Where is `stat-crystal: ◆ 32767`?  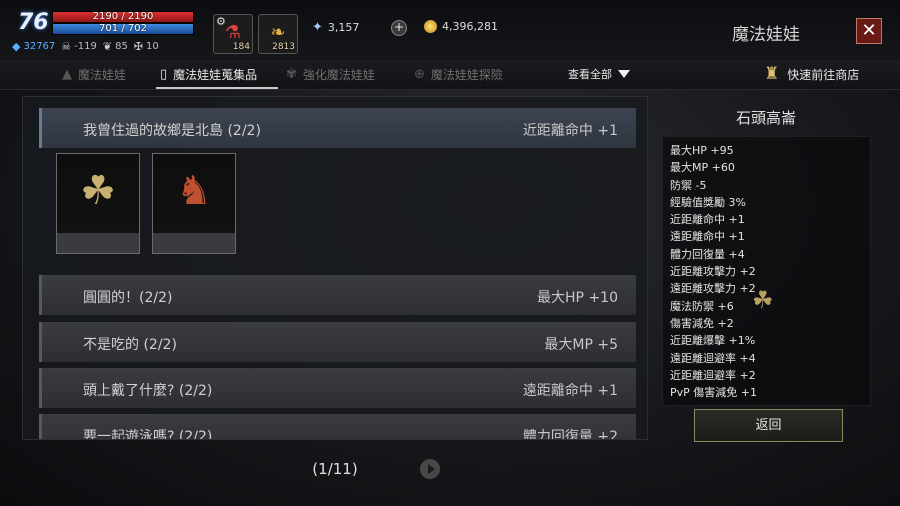 stat-crystal: ◆ 32767 is located at coordinates (33, 46).